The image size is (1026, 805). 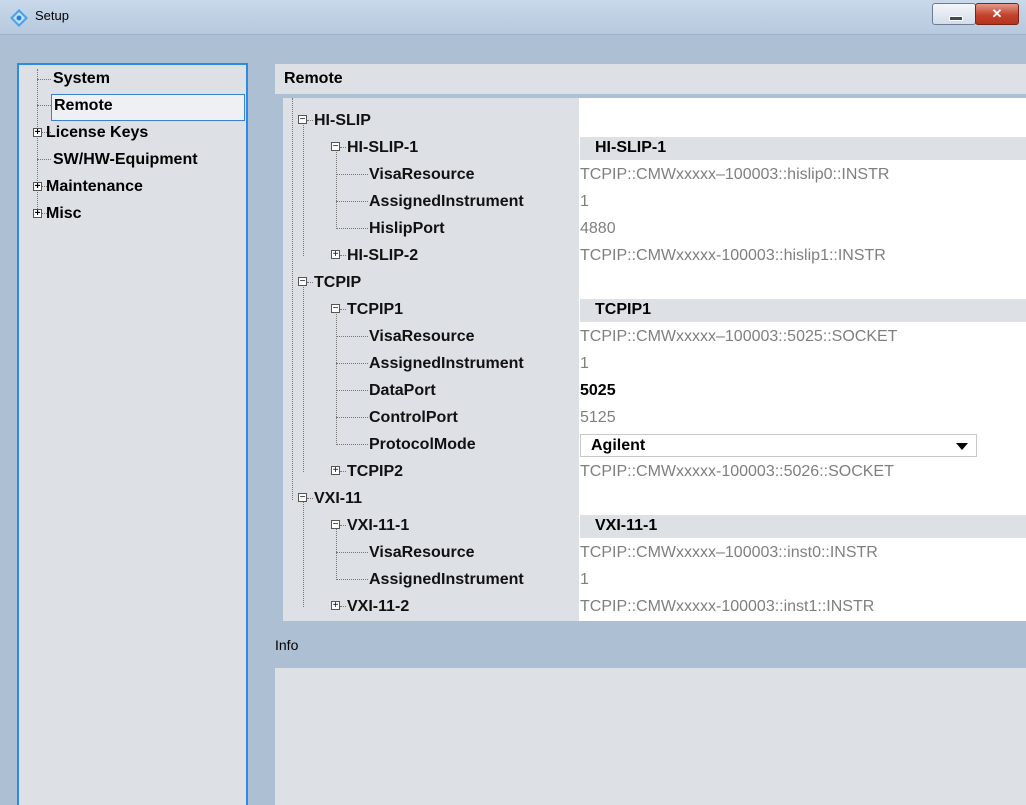 What do you see at coordinates (313, 78) in the screenshot?
I see `page-title: Remote` at bounding box center [313, 78].